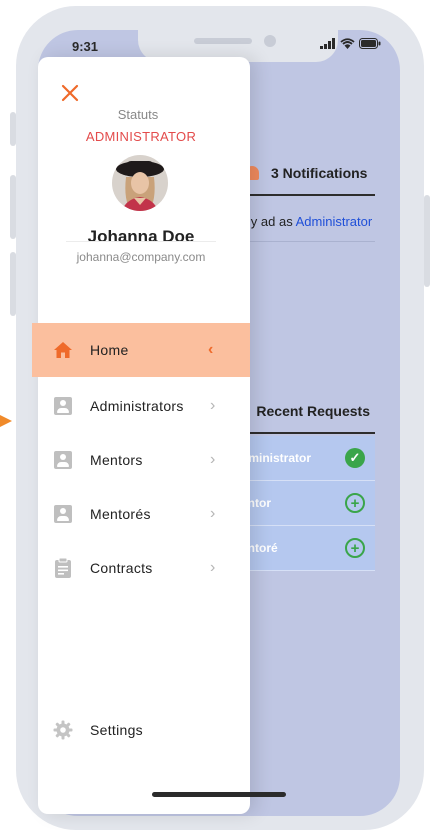  I want to click on recent-requests-table: dministrator ✓ entor + entoré +, so click(308, 503).